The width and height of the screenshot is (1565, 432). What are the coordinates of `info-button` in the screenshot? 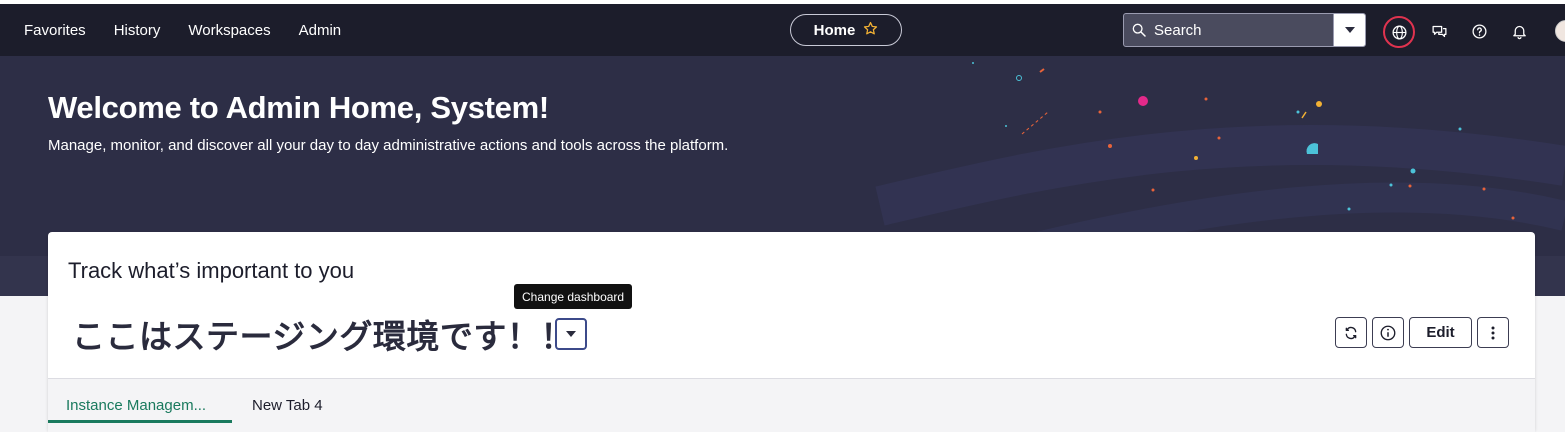 It's located at (1388, 332).